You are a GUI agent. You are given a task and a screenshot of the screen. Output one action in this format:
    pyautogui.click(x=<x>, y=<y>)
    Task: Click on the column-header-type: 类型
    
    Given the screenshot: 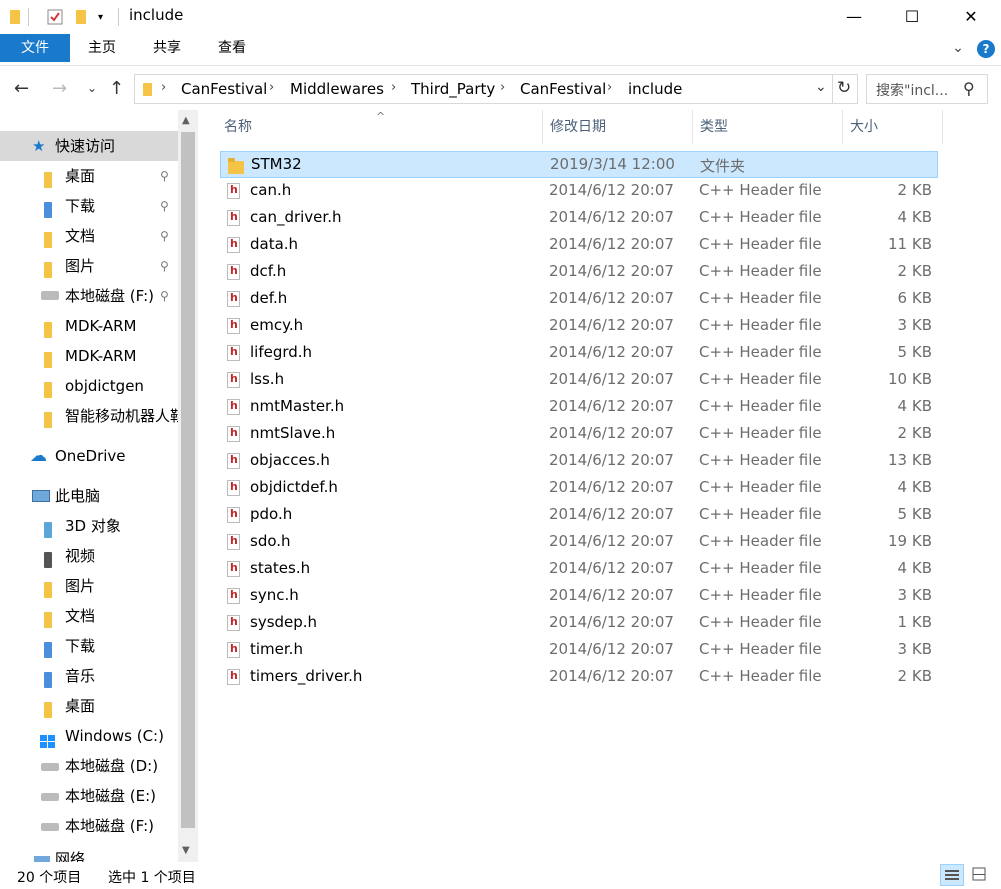 What is the action you would take?
    pyautogui.click(x=714, y=127)
    